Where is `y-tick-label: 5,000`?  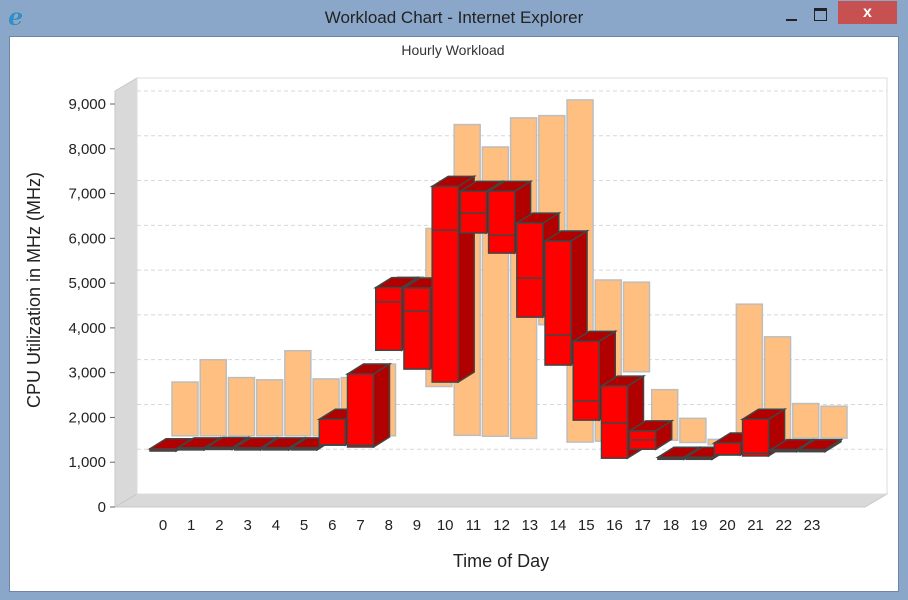
y-tick-label: 5,000 is located at coordinates (87, 283).